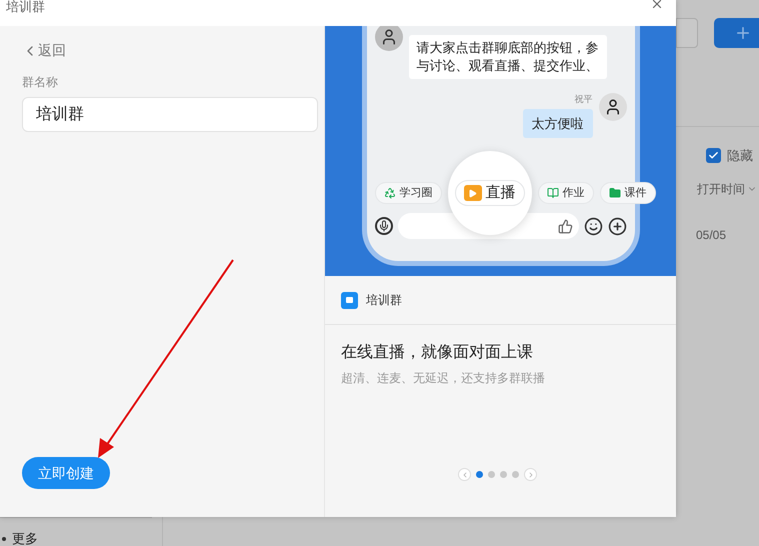  I want to click on sender-name: 祝平, so click(583, 99).